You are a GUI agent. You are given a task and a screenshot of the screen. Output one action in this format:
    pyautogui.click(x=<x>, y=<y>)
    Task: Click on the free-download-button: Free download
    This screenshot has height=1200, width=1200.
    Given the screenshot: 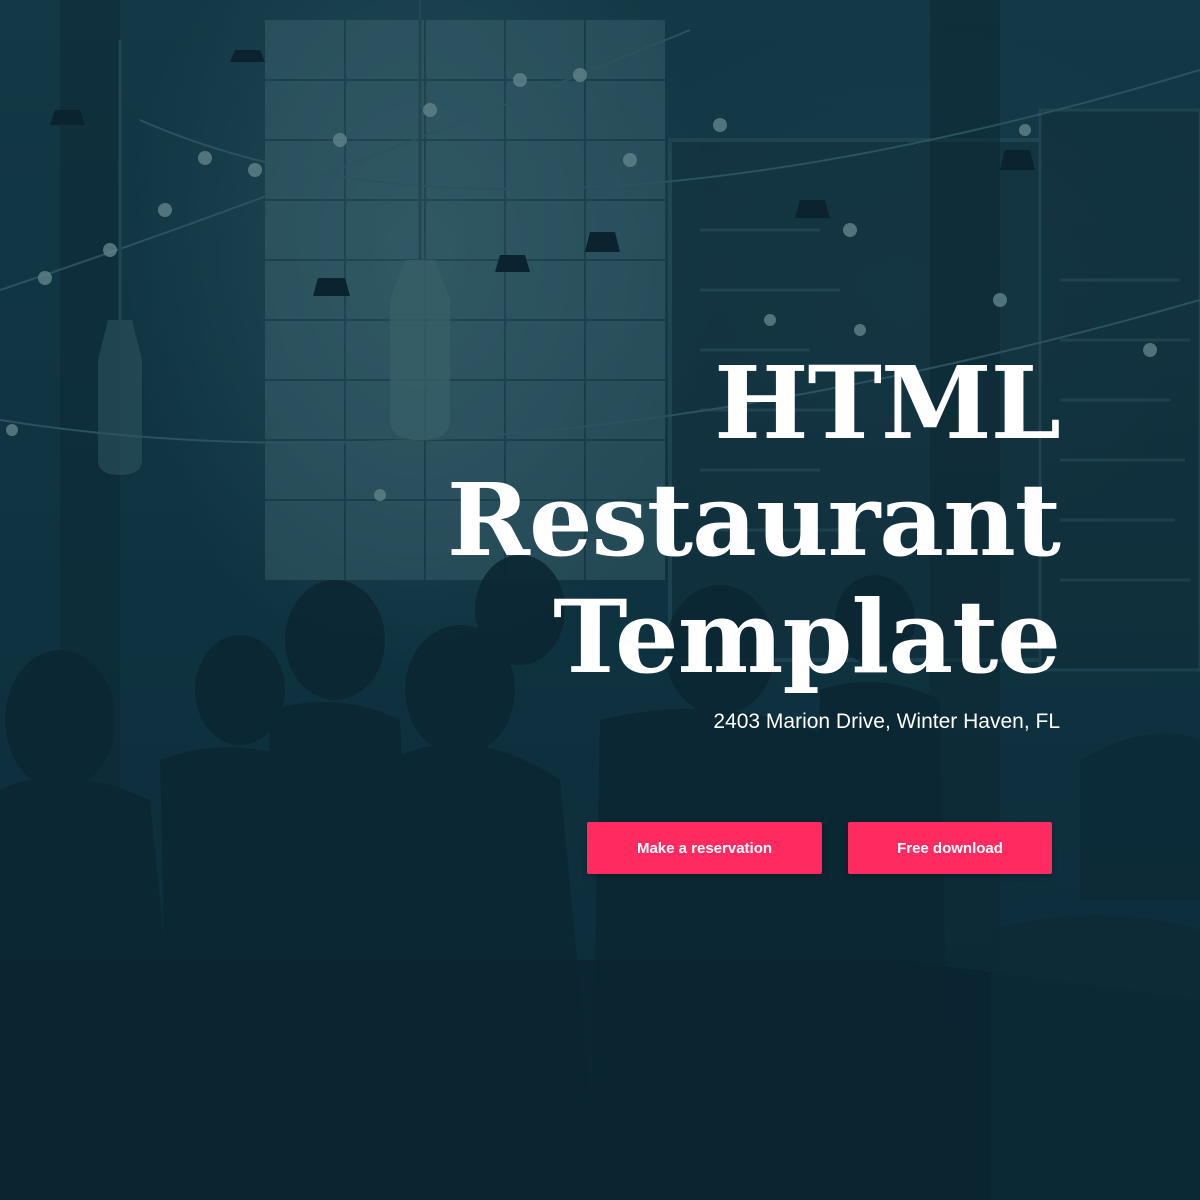 What is the action you would take?
    pyautogui.click(x=950, y=848)
    